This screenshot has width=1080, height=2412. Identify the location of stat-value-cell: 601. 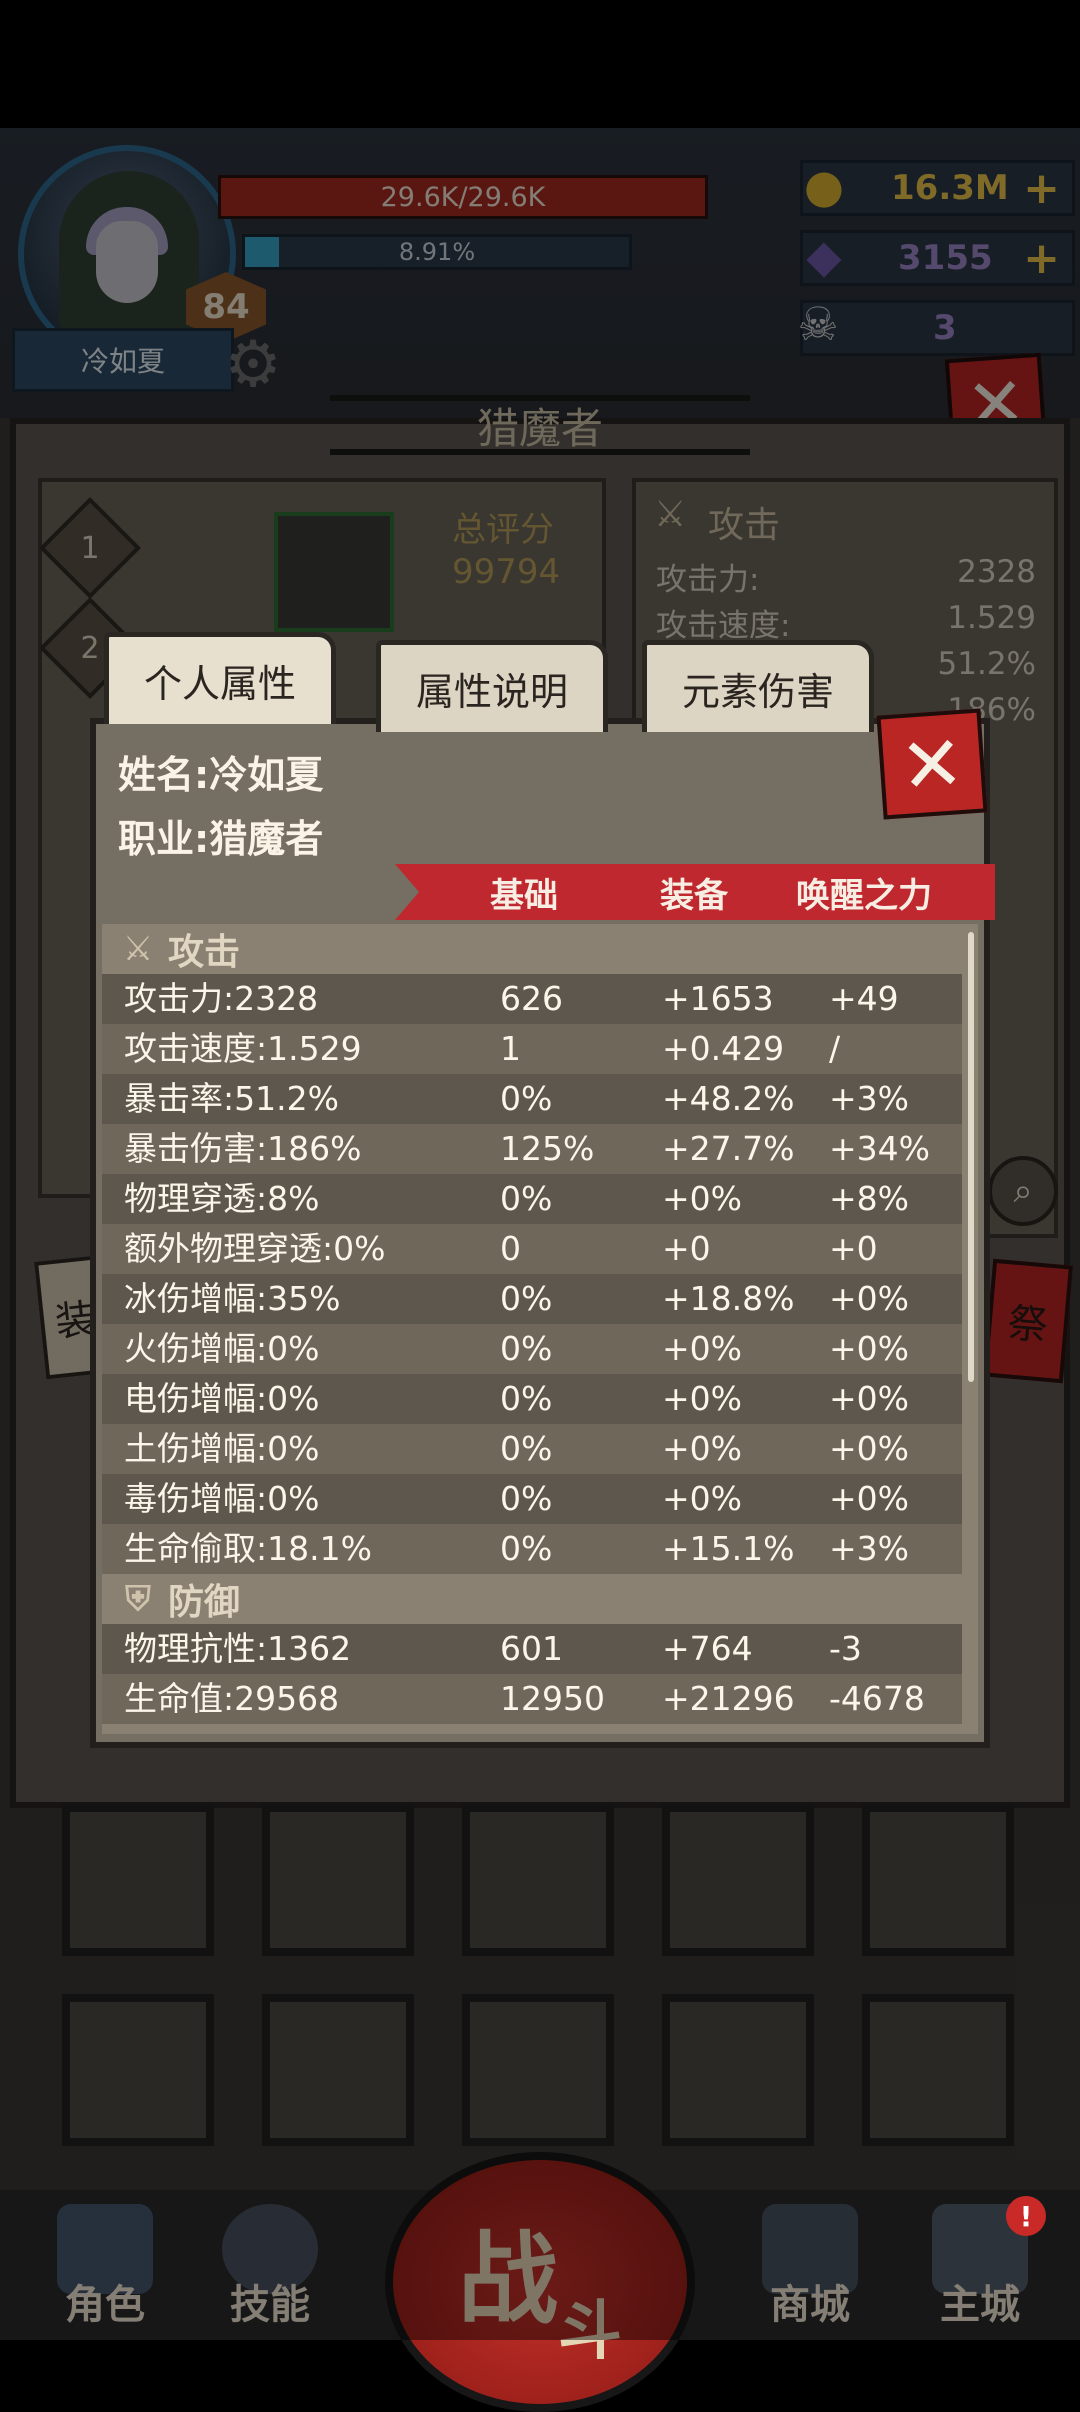
(531, 1648).